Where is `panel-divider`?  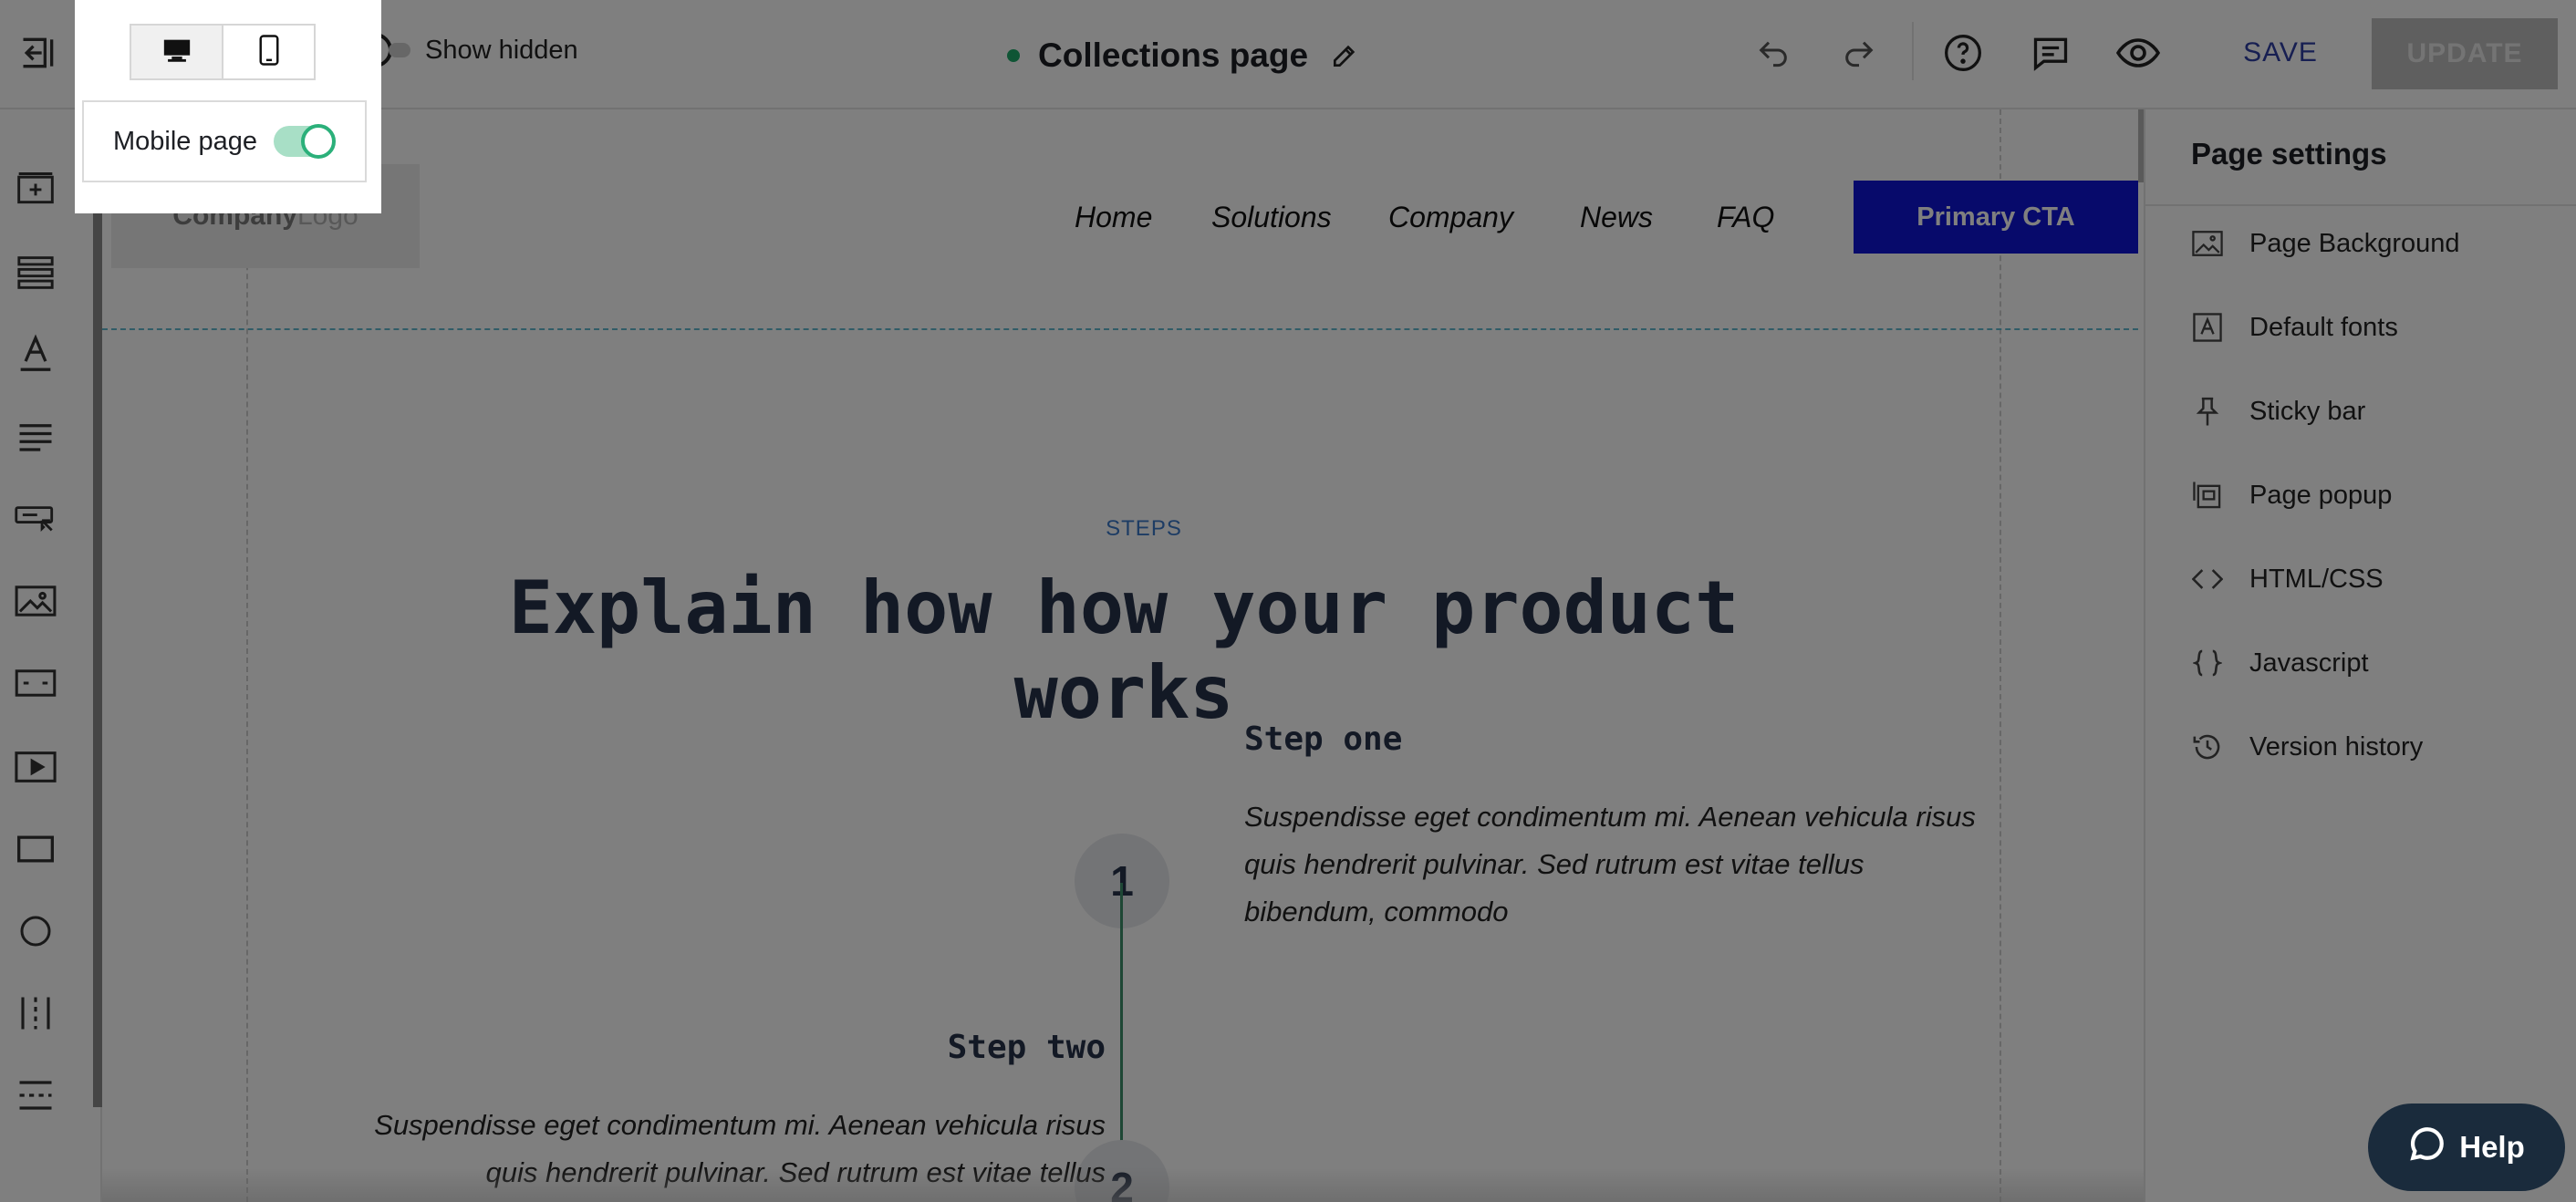 panel-divider is located at coordinates (2360, 205).